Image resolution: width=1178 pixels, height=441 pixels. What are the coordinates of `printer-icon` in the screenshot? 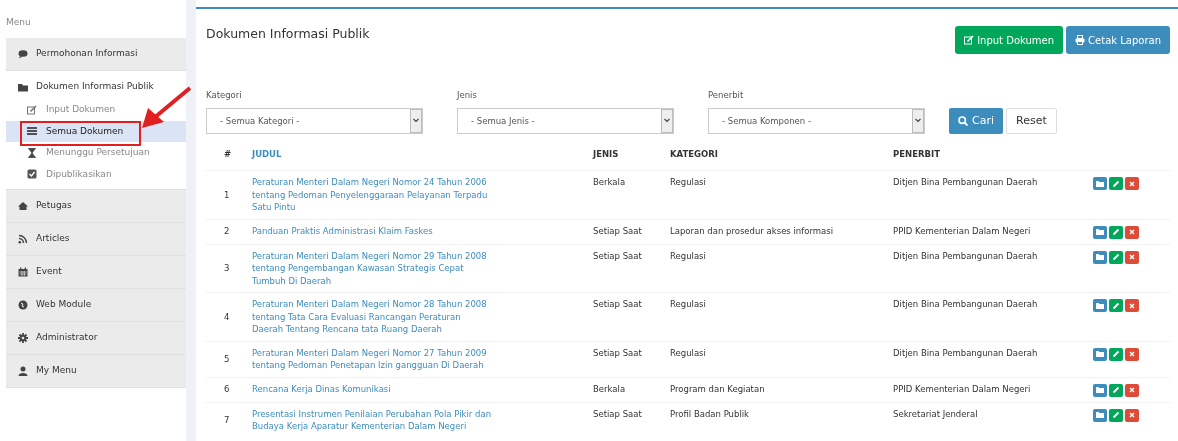 It's located at (1080, 40).